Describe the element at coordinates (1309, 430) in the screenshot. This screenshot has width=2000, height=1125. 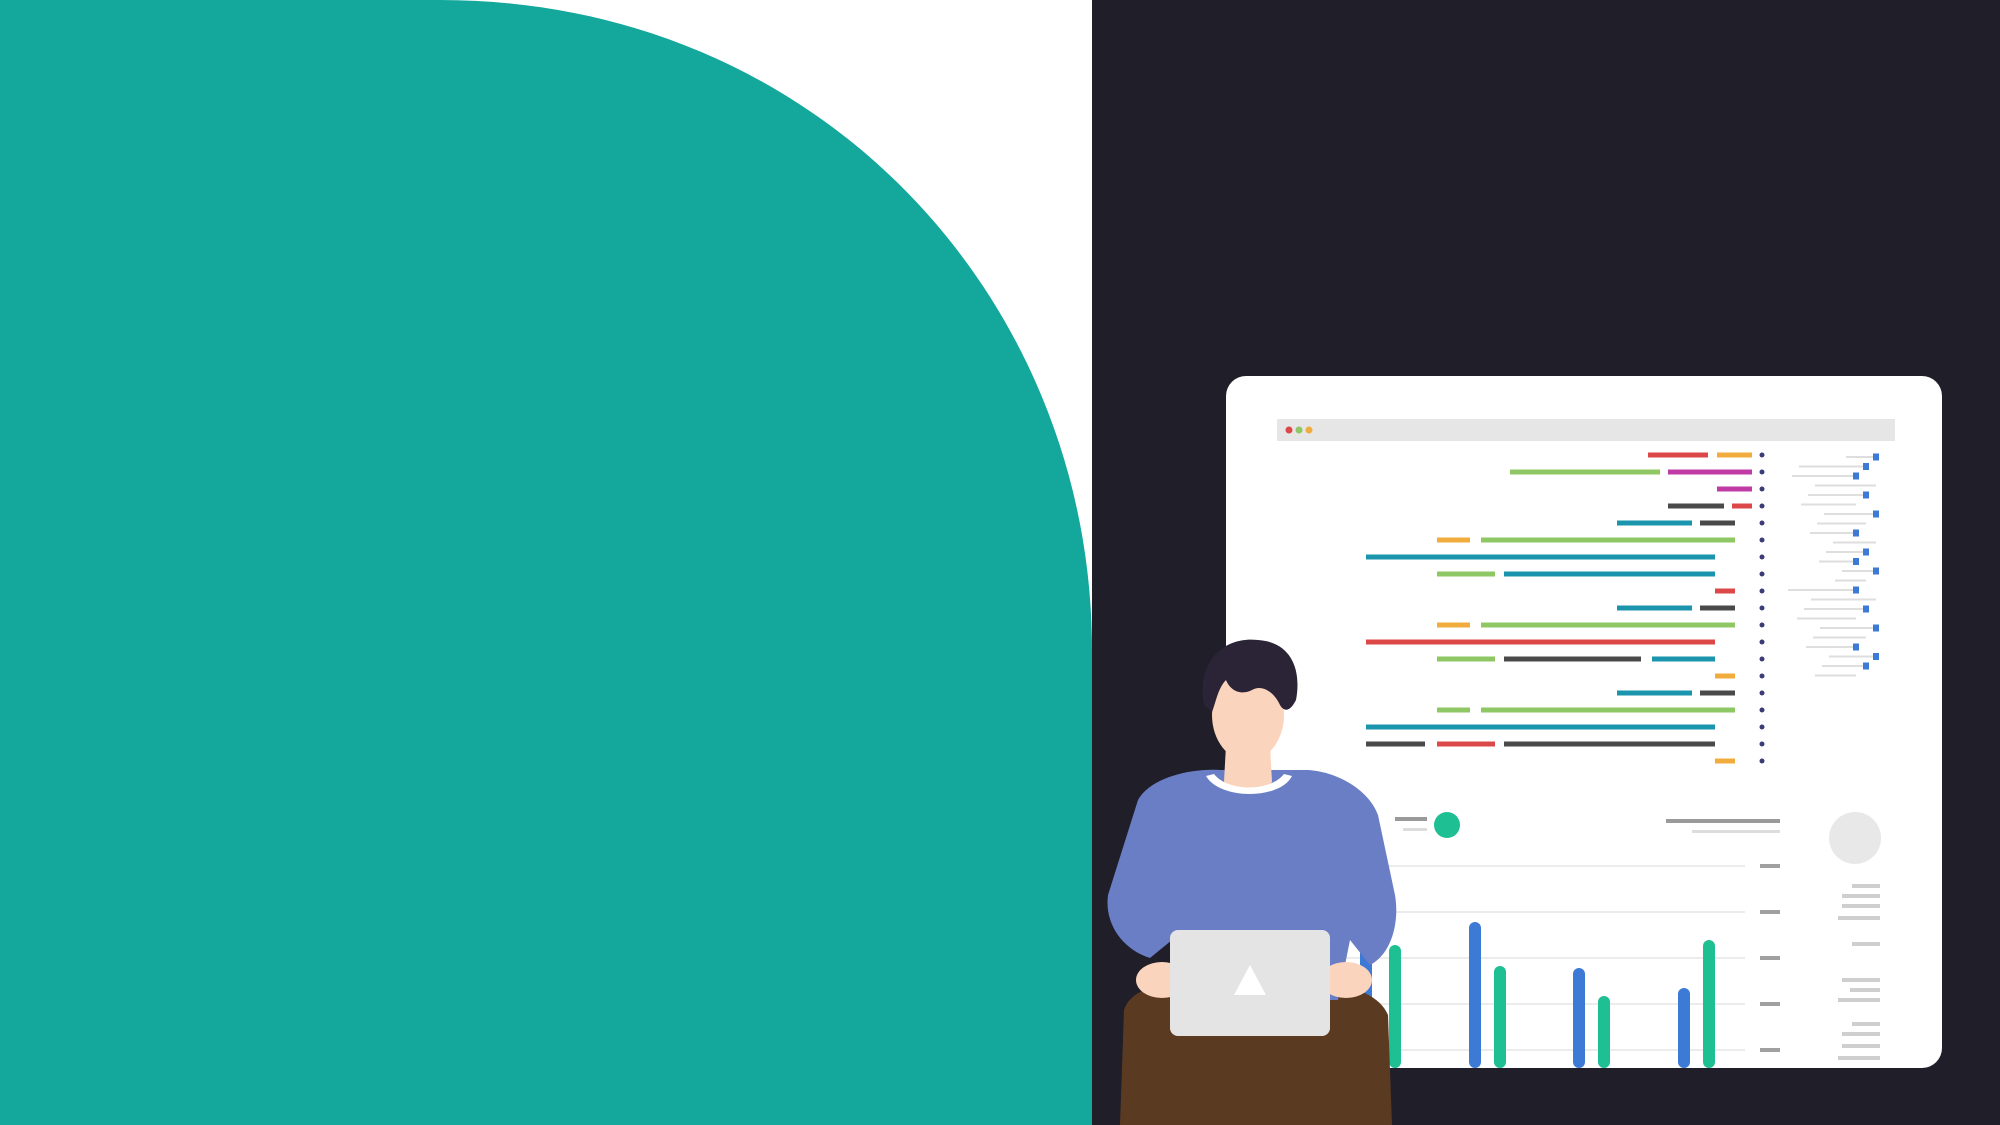
I see `yellow-dot-icon` at that location.